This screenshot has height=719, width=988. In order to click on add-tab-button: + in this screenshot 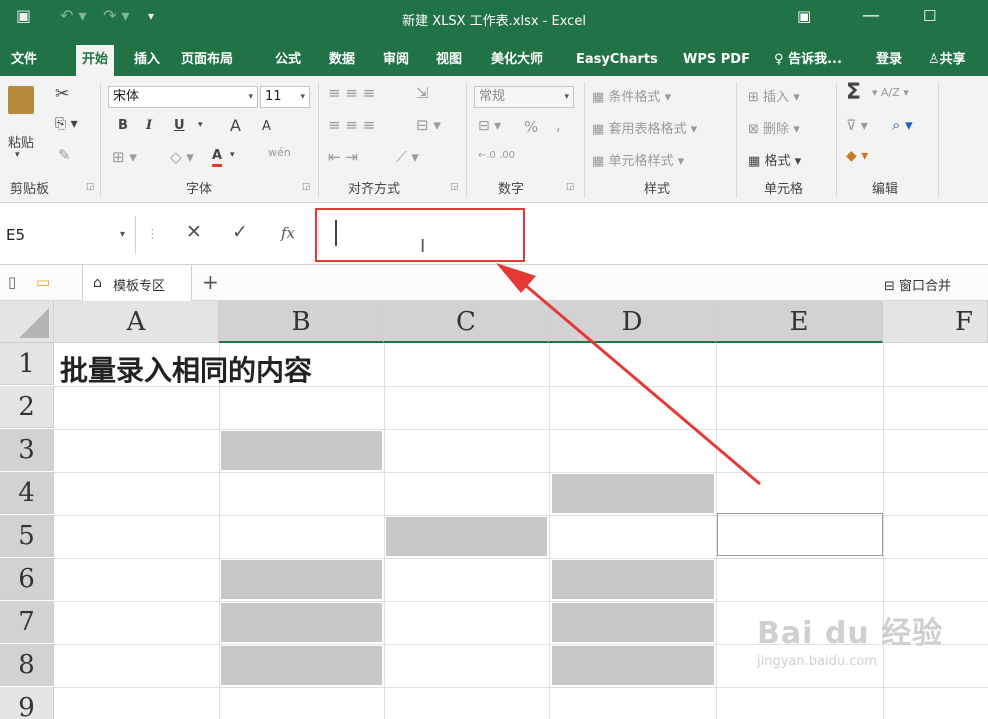, I will do `click(210, 282)`.